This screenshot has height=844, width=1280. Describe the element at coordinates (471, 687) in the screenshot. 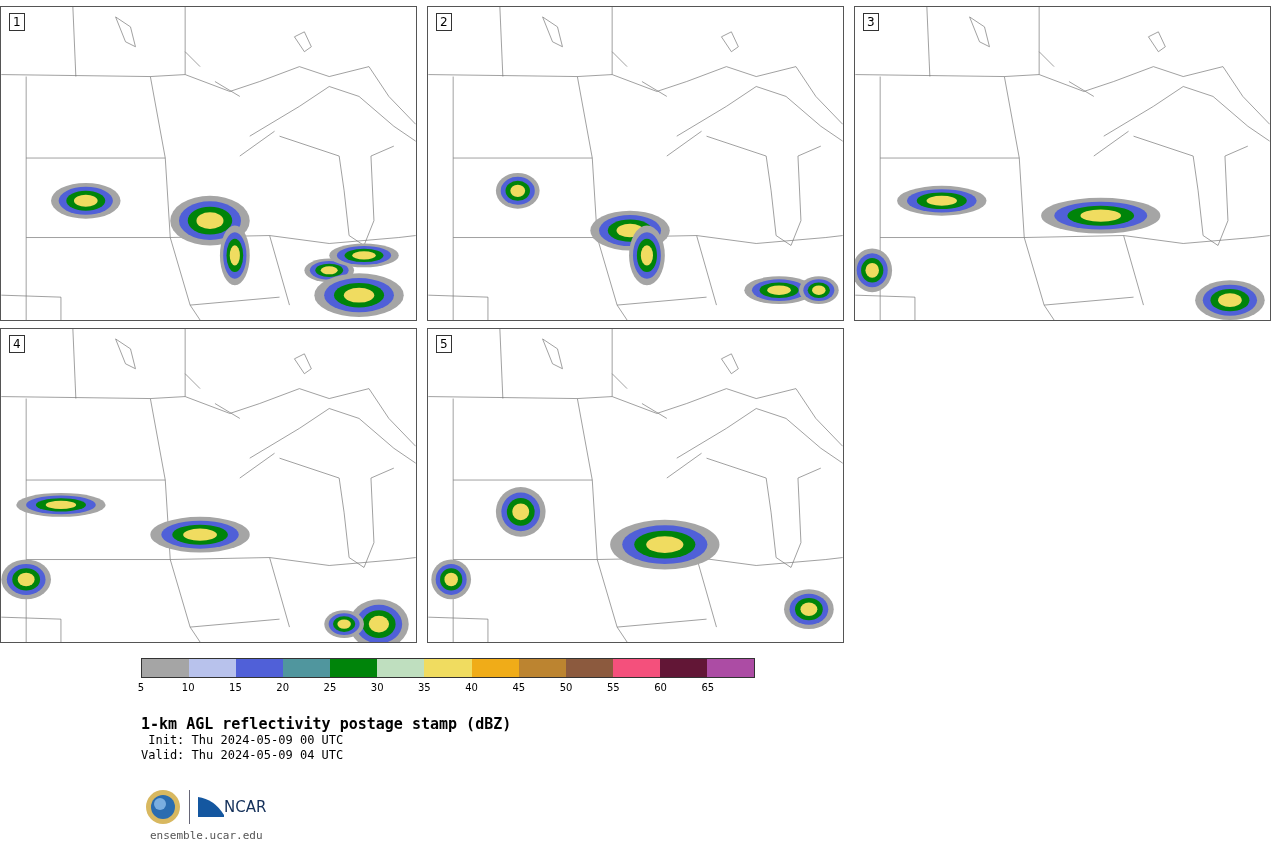

I see `colorbar-tick-label: 40` at that location.